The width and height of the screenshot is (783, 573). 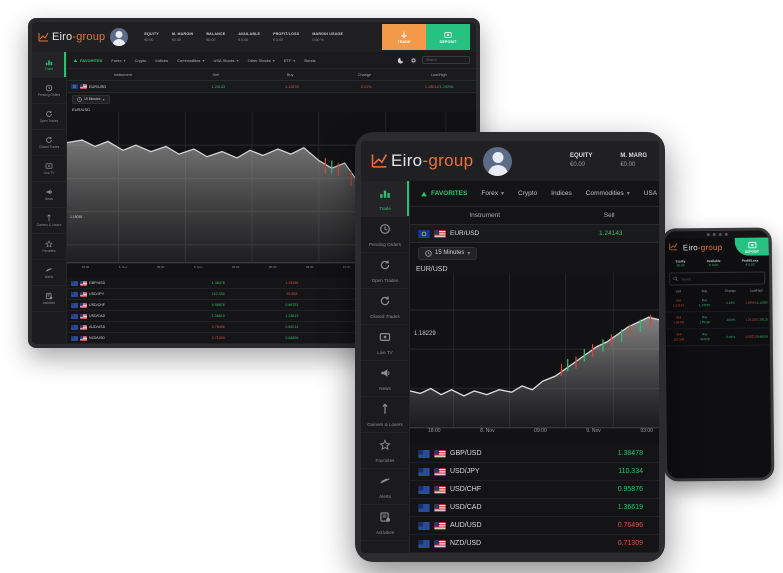 What do you see at coordinates (534, 351) in the screenshot?
I see `chart-canvas` at bounding box center [534, 351].